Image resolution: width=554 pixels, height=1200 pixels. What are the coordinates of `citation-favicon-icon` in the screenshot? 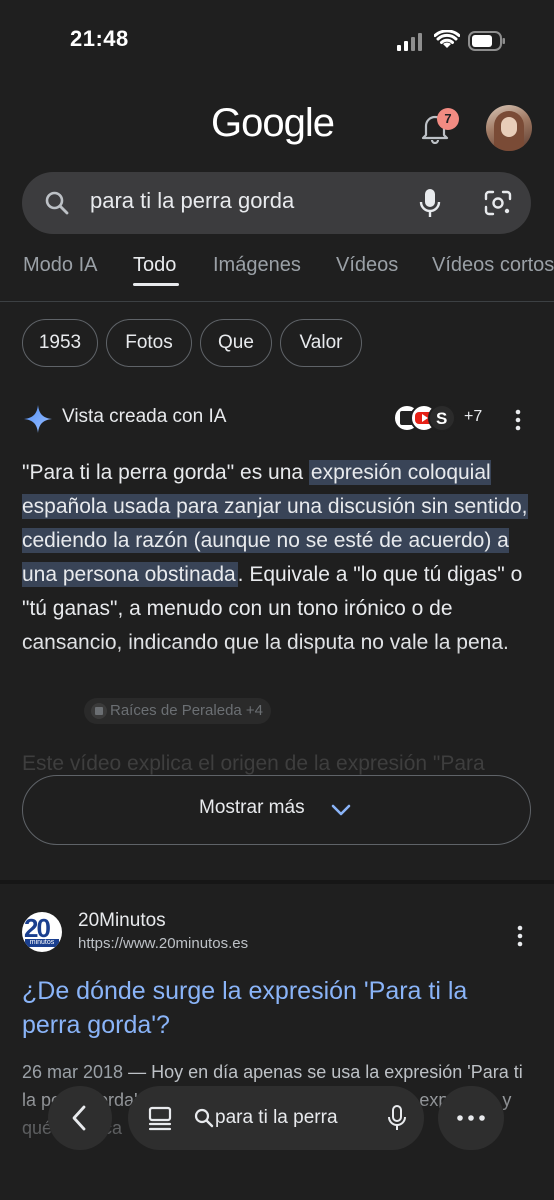 It's located at (99, 711).